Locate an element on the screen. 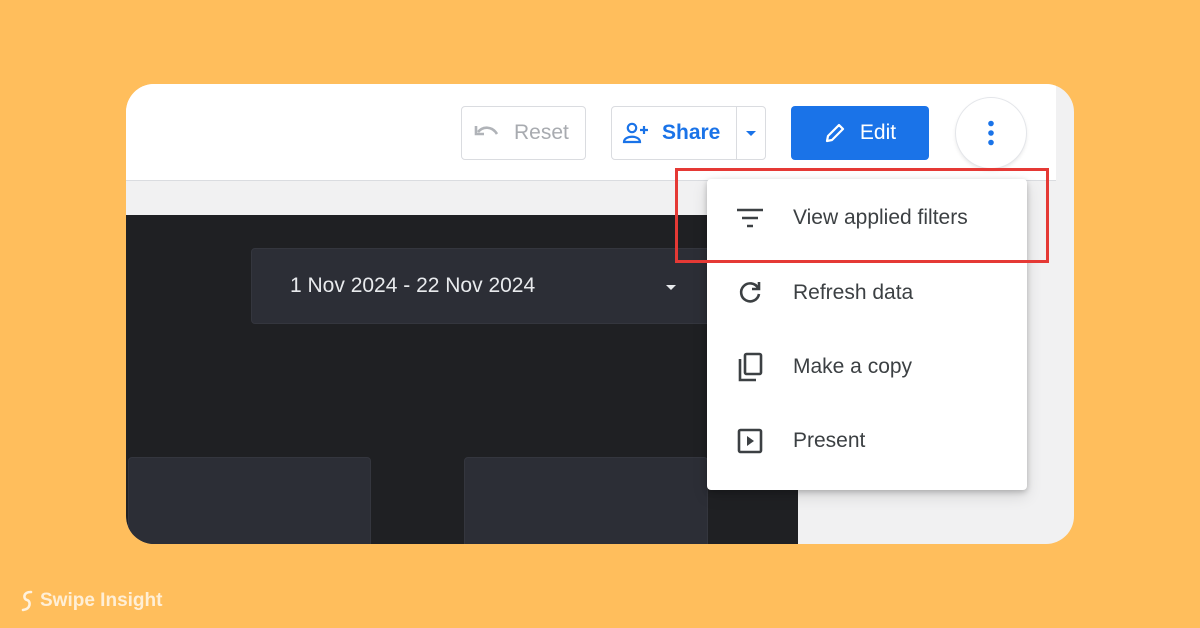 The image size is (1200, 628). filter-list-icon is located at coordinates (750, 218).